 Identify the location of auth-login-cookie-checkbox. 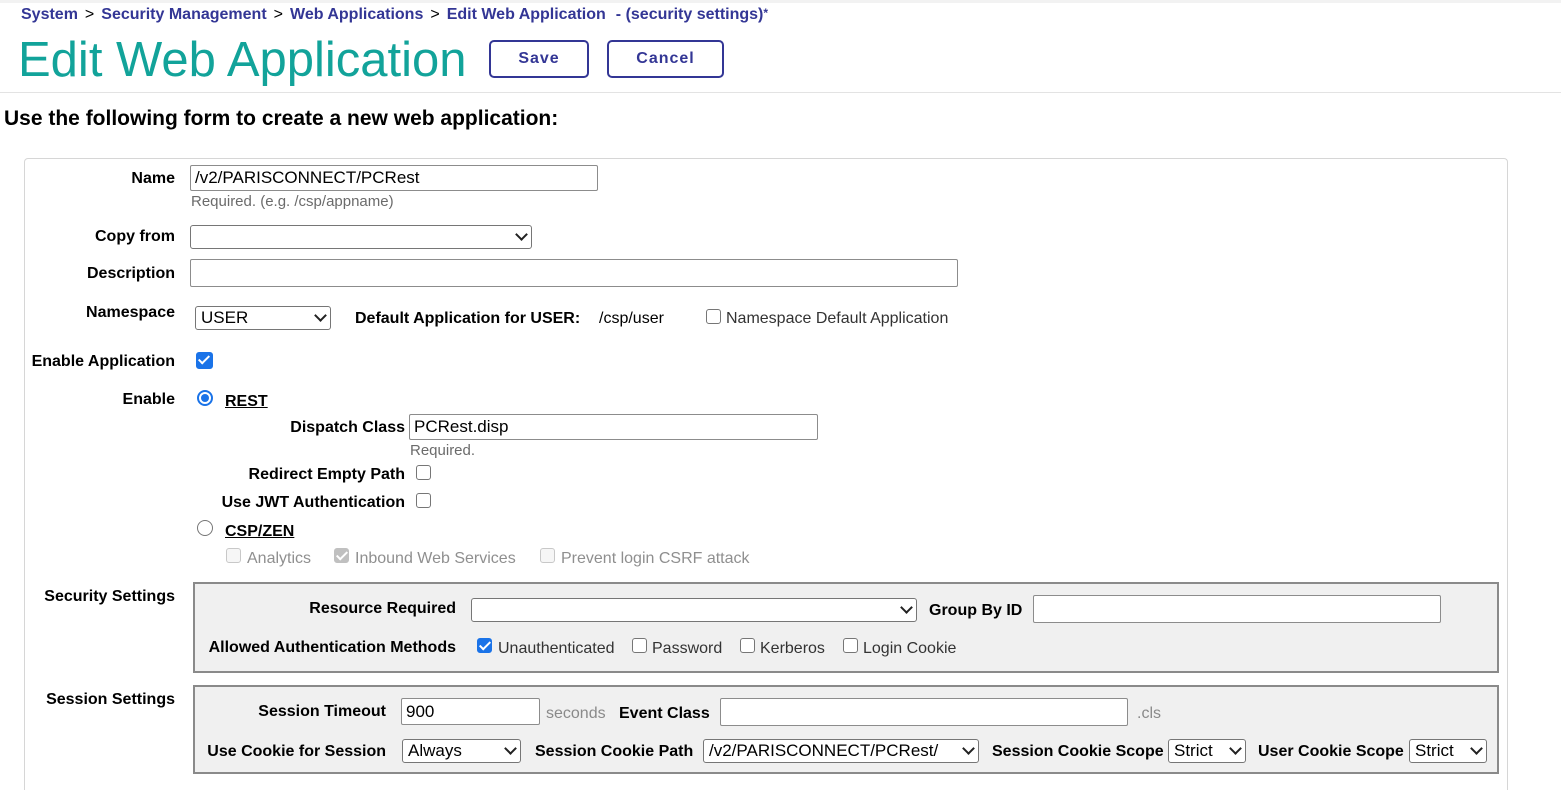
(850, 645).